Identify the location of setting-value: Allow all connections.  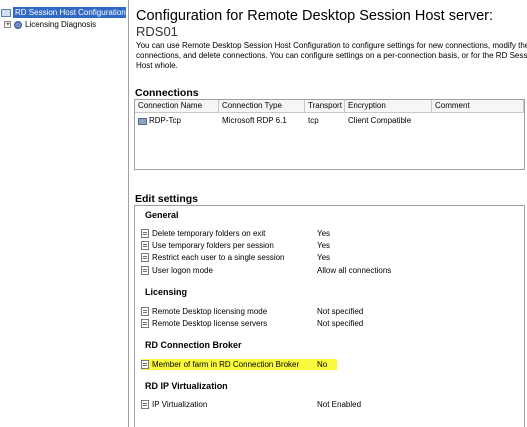
(354, 270).